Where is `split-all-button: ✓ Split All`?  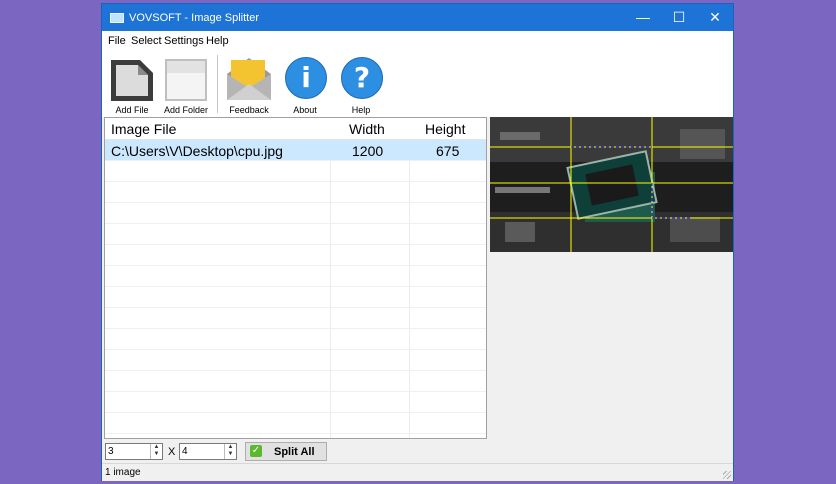 split-all-button: ✓ Split All is located at coordinates (286, 451).